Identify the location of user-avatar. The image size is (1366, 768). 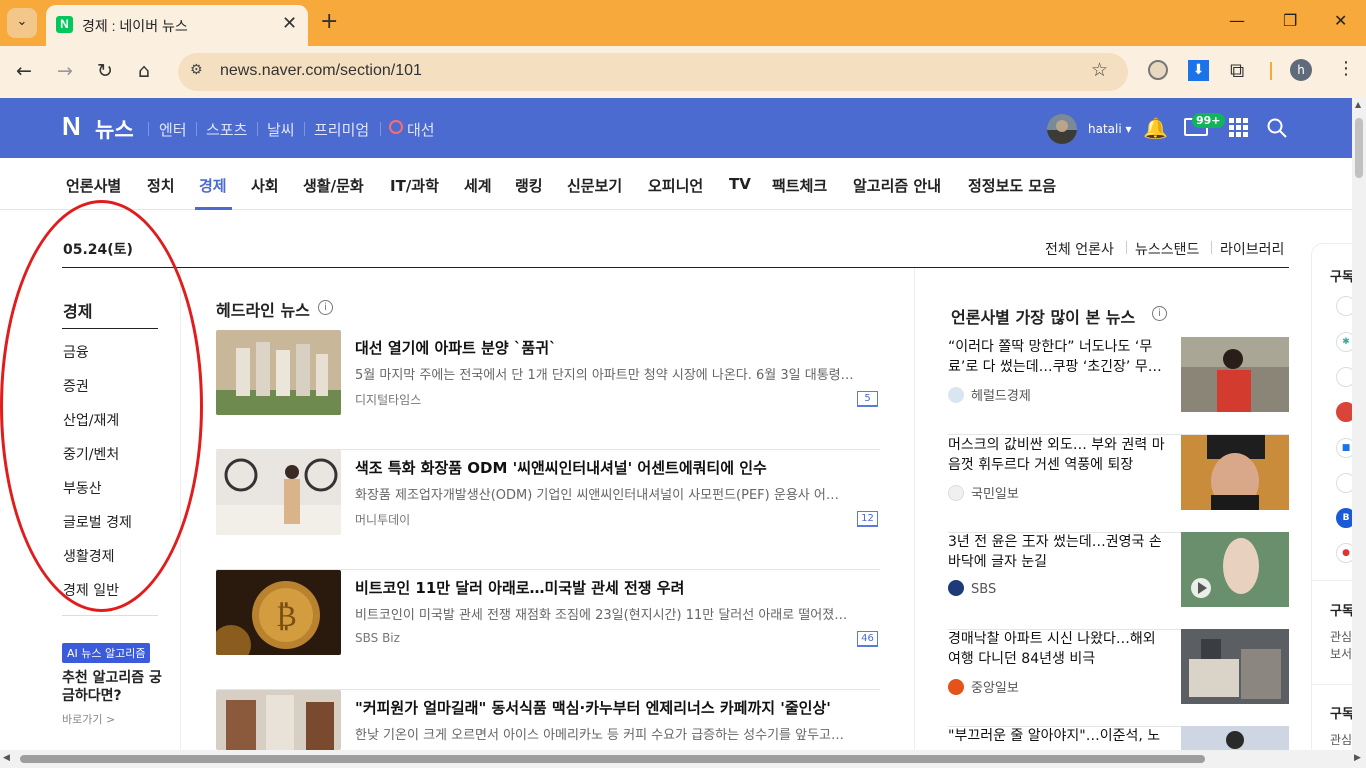
(1062, 129).